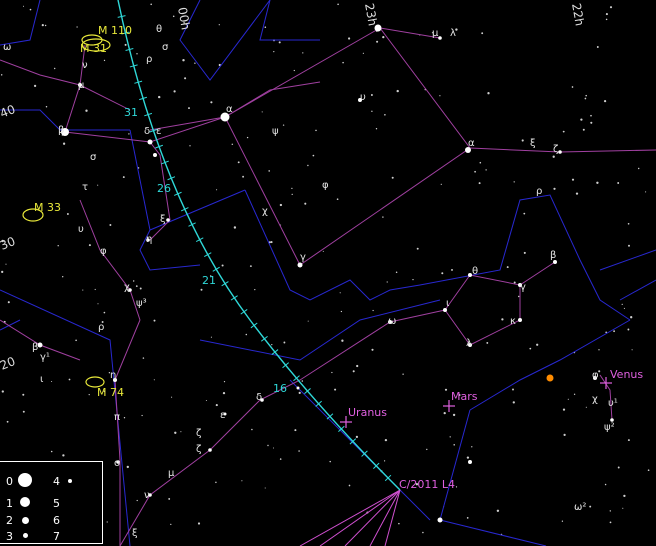 This screenshot has width=656, height=546. I want to click on star-label: φ, so click(595, 375).